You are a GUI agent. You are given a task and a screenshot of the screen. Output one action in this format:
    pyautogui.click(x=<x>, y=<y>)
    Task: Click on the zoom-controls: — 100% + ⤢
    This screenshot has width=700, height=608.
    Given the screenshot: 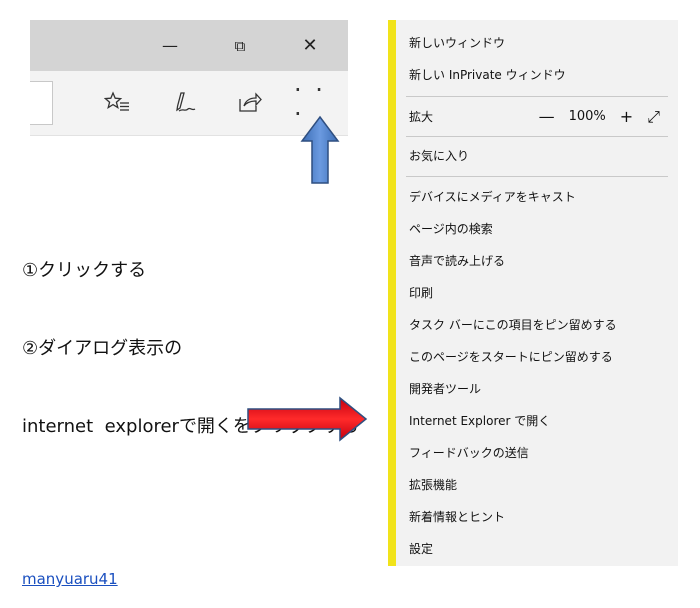 What is the action you would take?
    pyautogui.click(x=599, y=117)
    